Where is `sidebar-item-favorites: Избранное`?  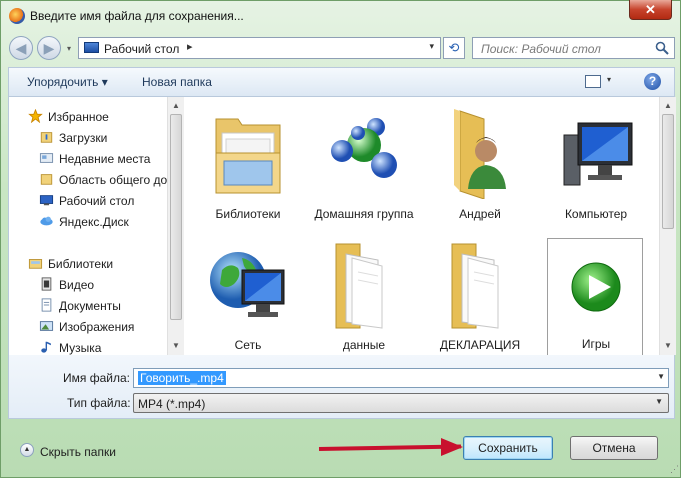
sidebar-item-favorites: Избранное is located at coordinates (88, 117).